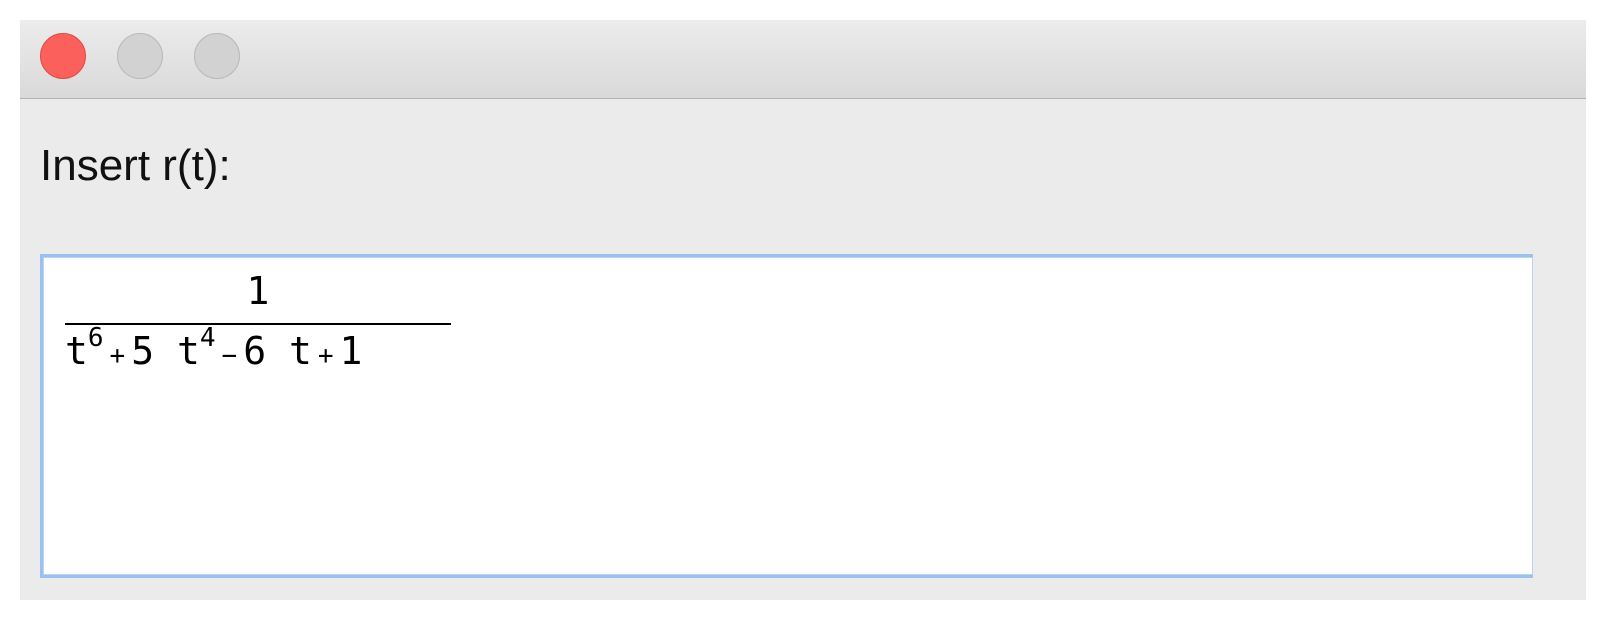 The height and width of the screenshot is (620, 1606). What do you see at coordinates (229, 356) in the screenshot?
I see `minus-operator: −` at bounding box center [229, 356].